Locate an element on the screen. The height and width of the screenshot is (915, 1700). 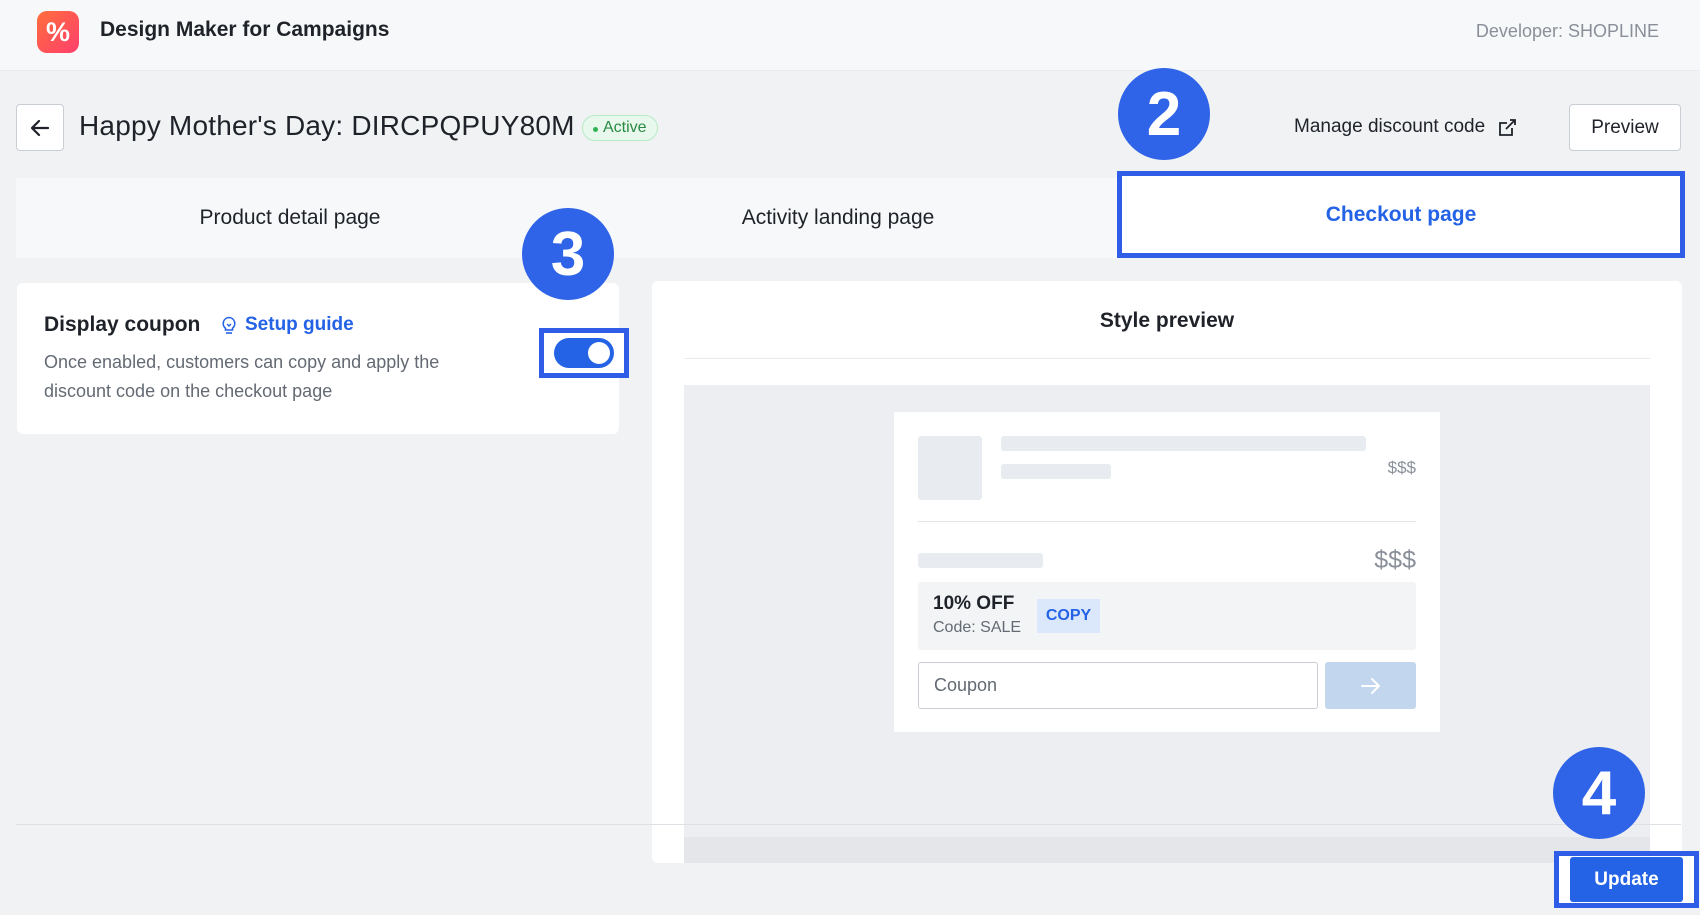
arrow-left-icon is located at coordinates (40, 127).